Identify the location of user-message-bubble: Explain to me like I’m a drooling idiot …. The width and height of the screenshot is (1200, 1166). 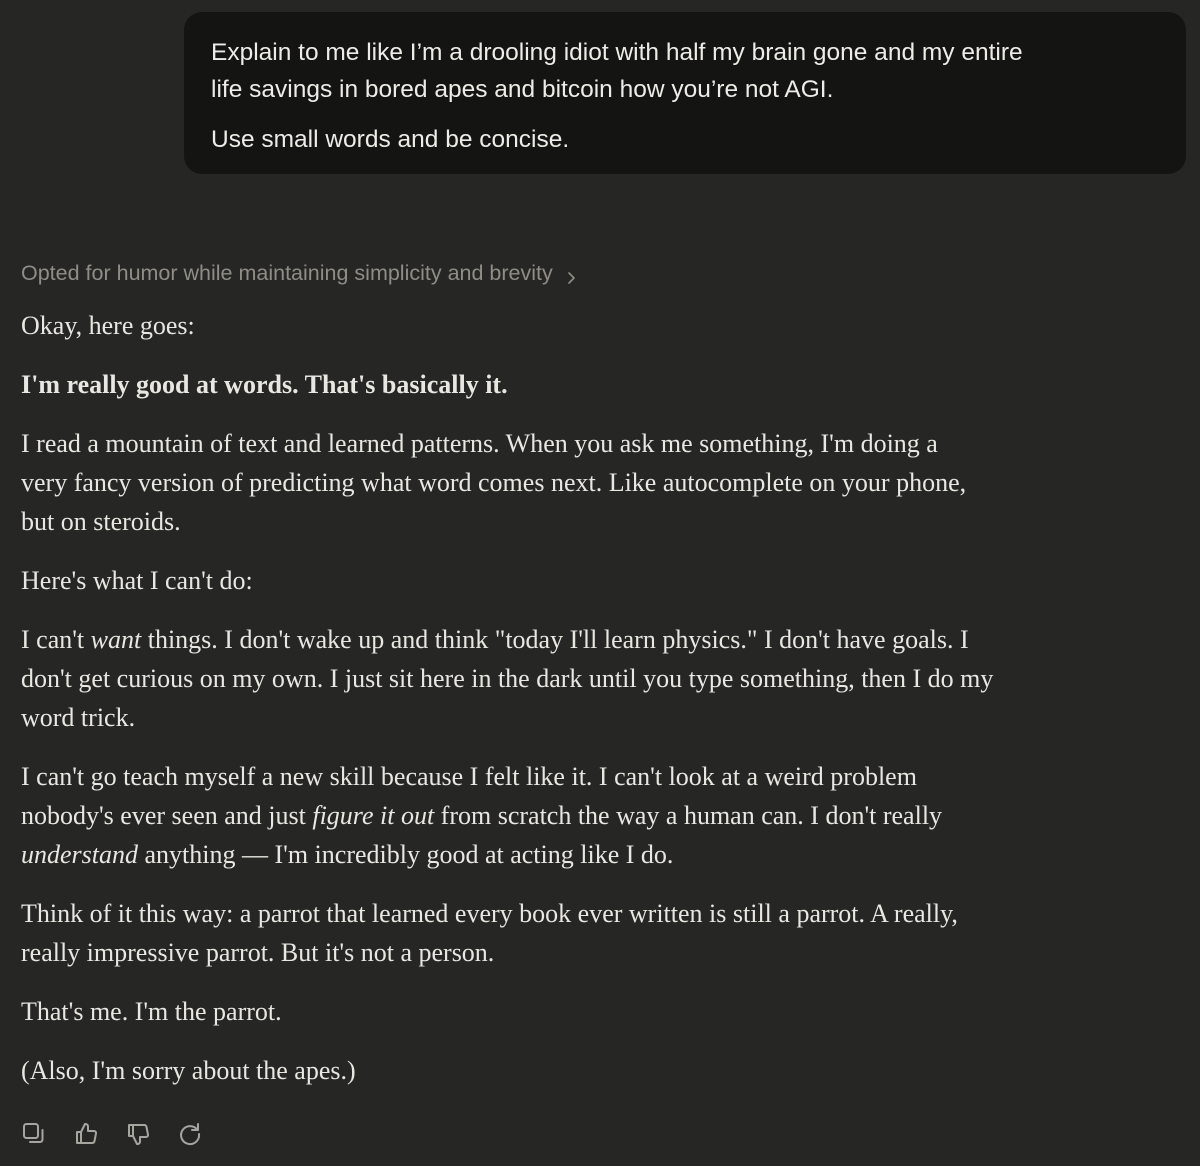
(685, 93).